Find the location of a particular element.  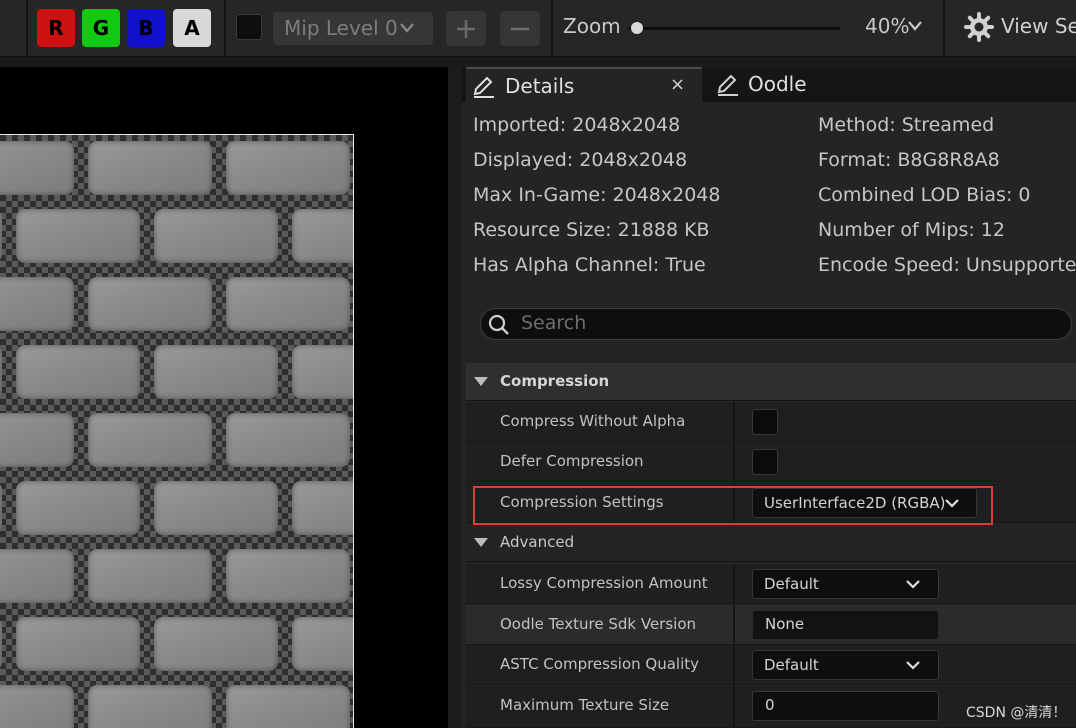

property-row: Lossy Compression Amount Default is located at coordinates (771, 584).